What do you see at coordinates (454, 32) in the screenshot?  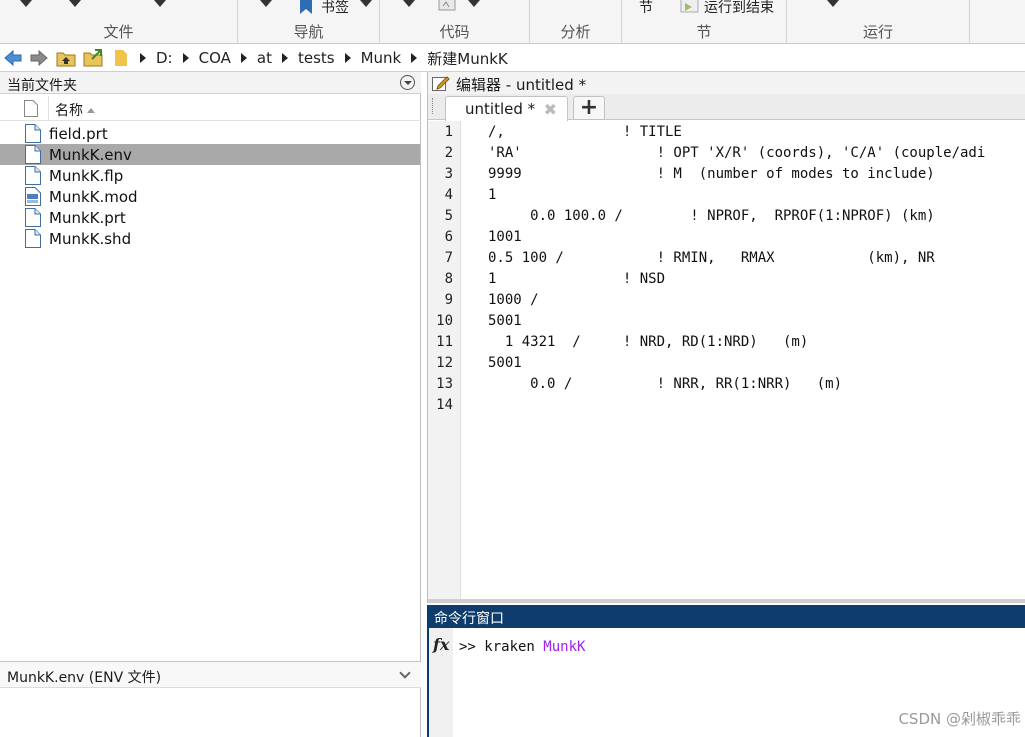 I see `toolstrip-section-label: 代码` at bounding box center [454, 32].